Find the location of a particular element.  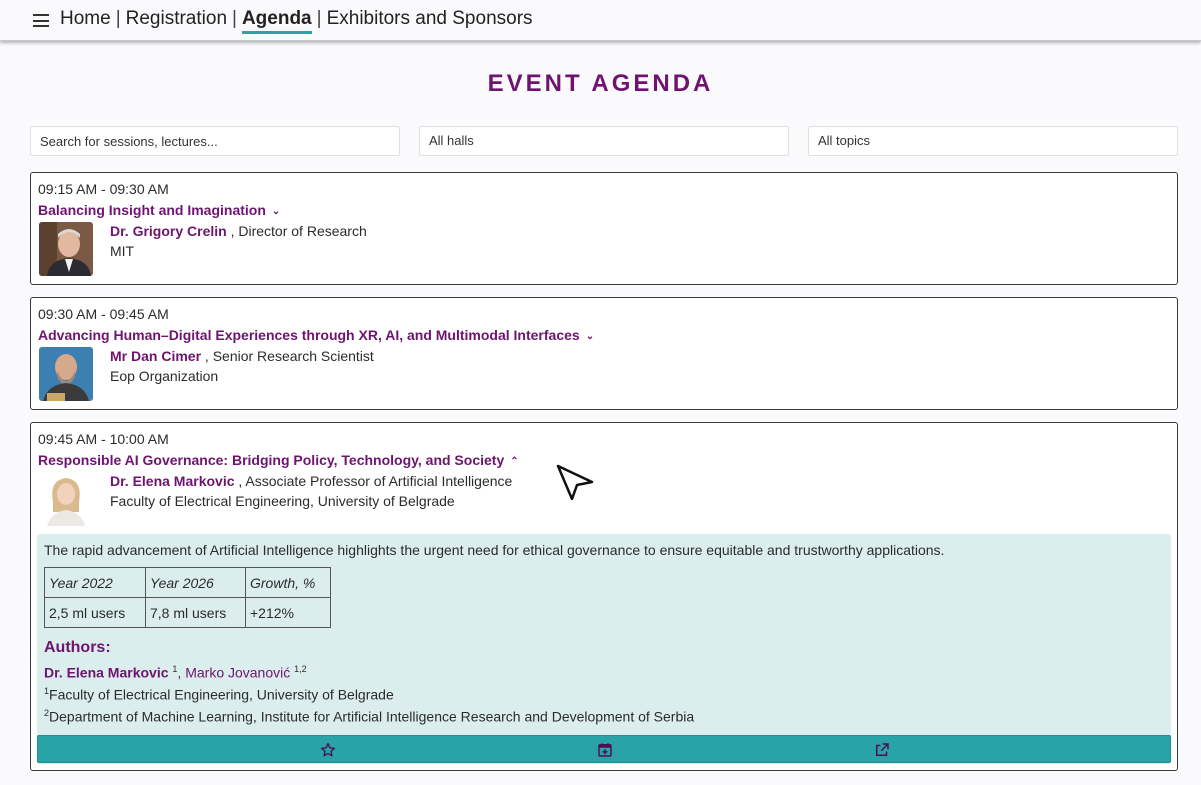

nav-home: Home is located at coordinates (85, 19).